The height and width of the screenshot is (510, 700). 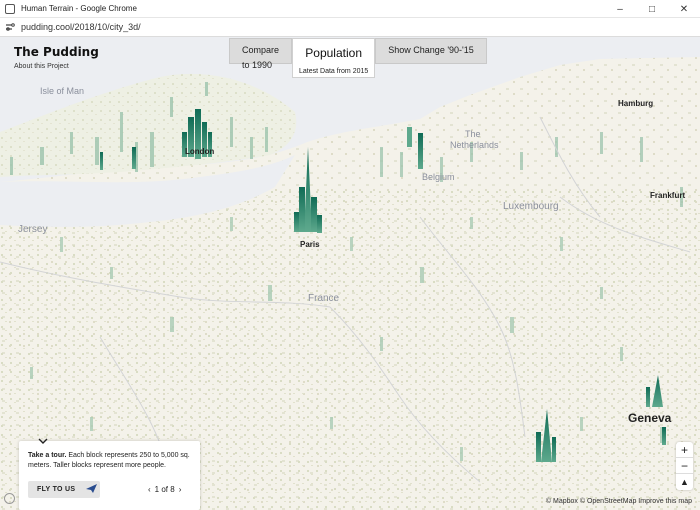 I want to click on place-label-frankfurt: Frankfurt, so click(x=668, y=195).